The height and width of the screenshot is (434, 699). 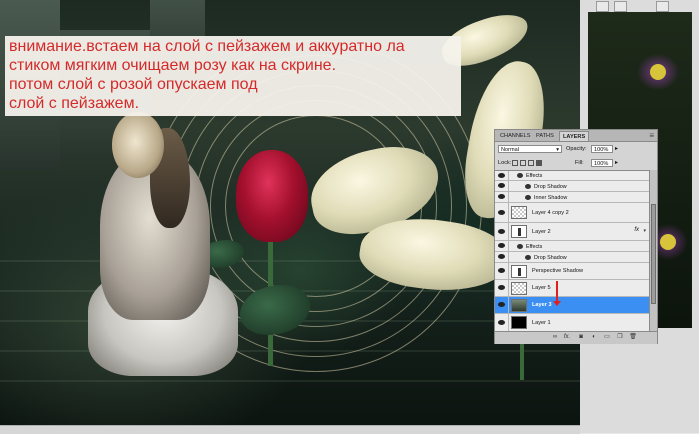 What do you see at coordinates (572, 323) in the screenshot?
I see `layer-row-layer1: Layer 1` at bounding box center [572, 323].